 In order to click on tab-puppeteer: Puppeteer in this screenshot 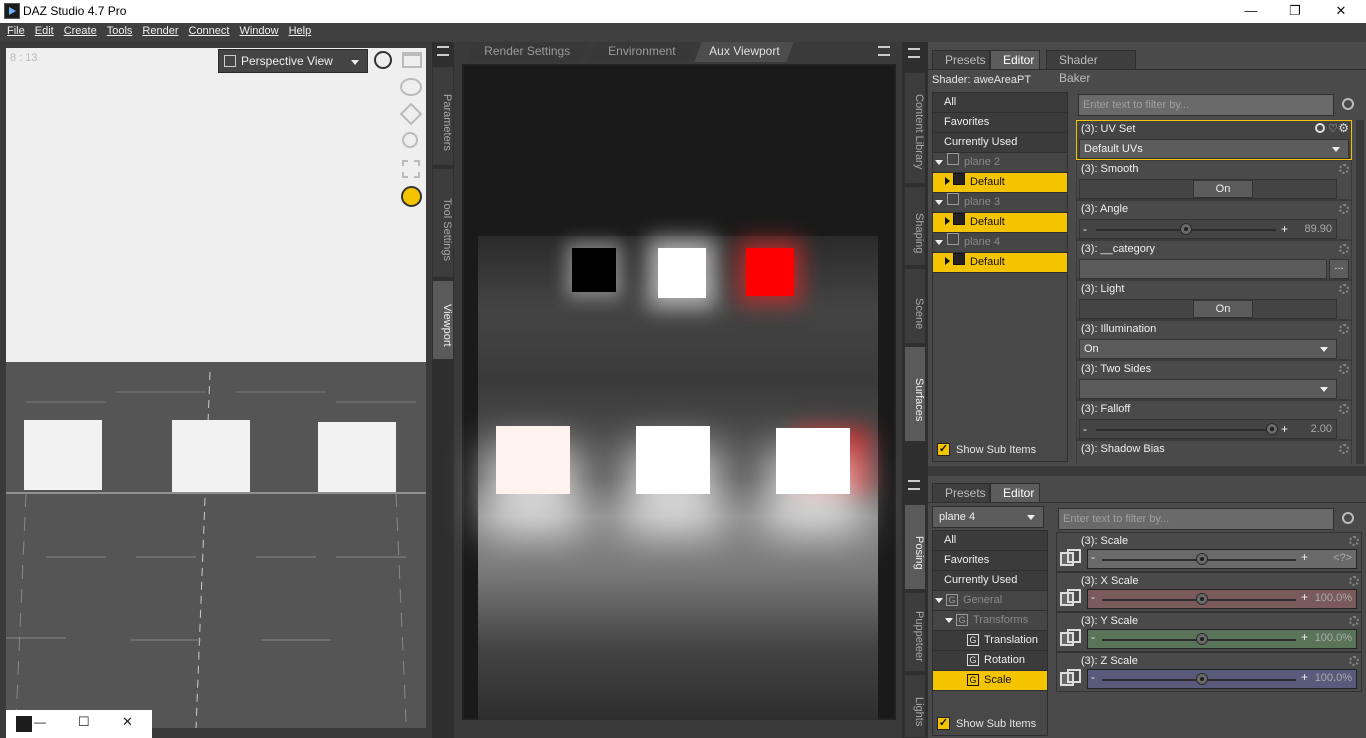, I will do `click(915, 632)`.